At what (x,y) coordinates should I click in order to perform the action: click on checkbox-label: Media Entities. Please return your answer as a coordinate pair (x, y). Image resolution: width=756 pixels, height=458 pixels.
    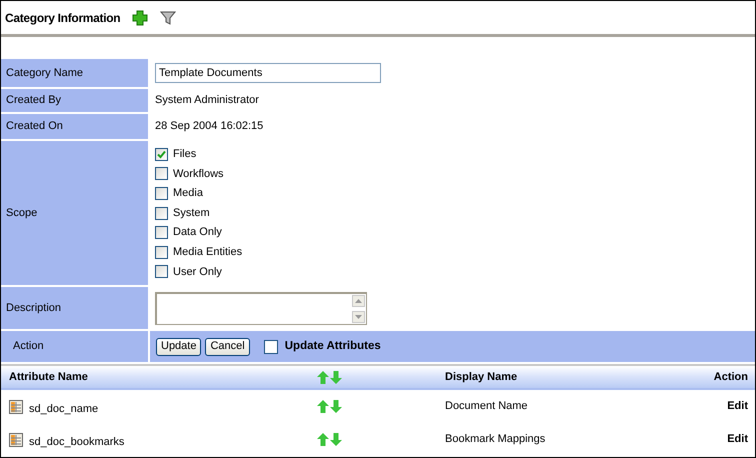
    Looking at the image, I should click on (207, 252).